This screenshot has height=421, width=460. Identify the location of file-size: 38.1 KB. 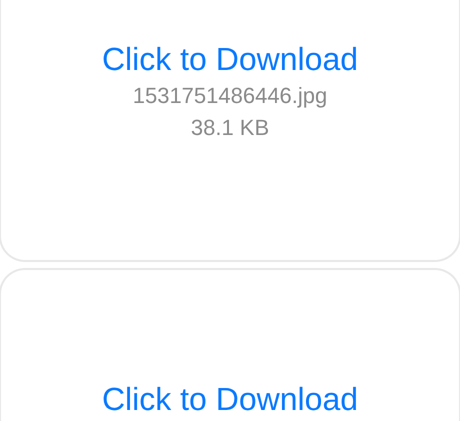
(230, 128).